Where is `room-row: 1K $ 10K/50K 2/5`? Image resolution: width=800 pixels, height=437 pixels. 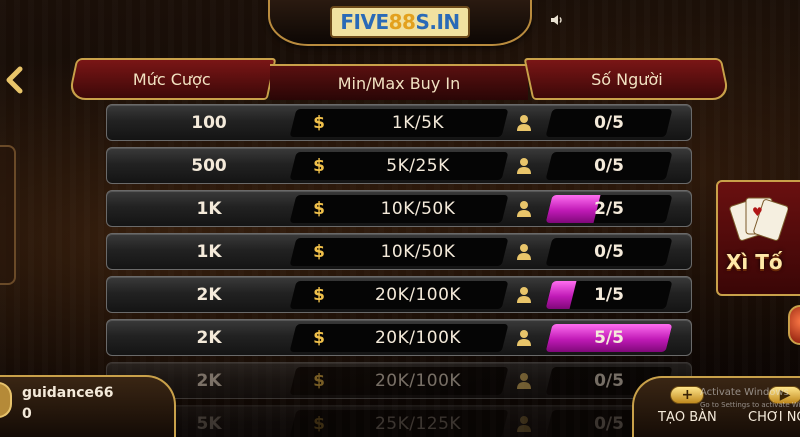 room-row: 1K $ 10K/50K 2/5 is located at coordinates (399, 208).